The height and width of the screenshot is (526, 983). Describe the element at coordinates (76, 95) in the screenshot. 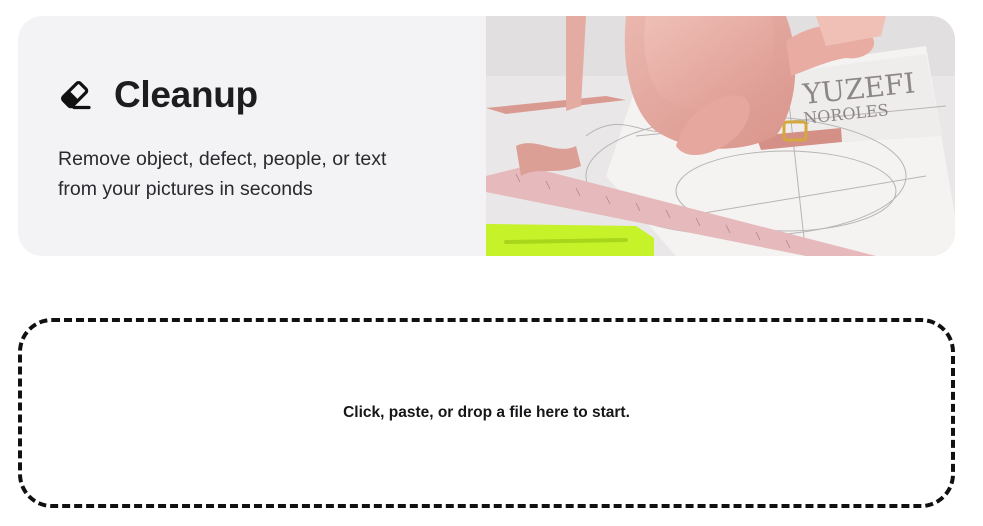

I see `eraser-icon` at that location.